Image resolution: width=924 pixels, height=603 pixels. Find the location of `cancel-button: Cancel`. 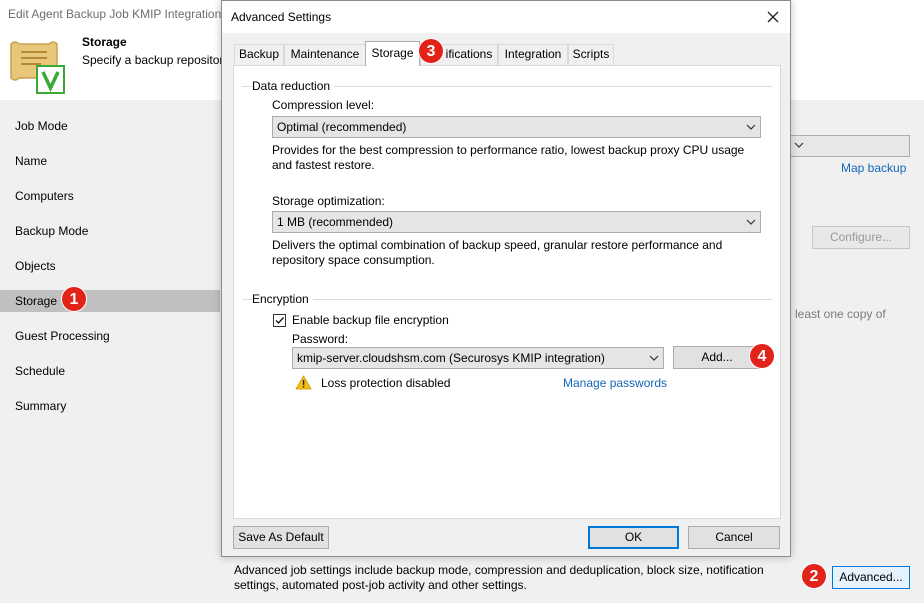

cancel-button: Cancel is located at coordinates (734, 537).